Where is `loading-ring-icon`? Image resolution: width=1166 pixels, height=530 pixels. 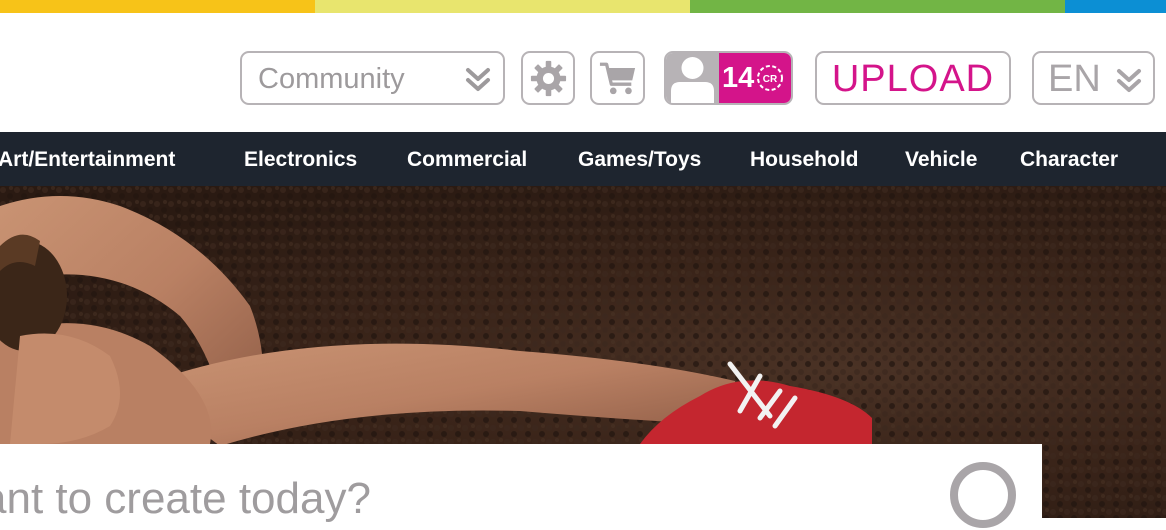
loading-ring-icon is located at coordinates (983, 495).